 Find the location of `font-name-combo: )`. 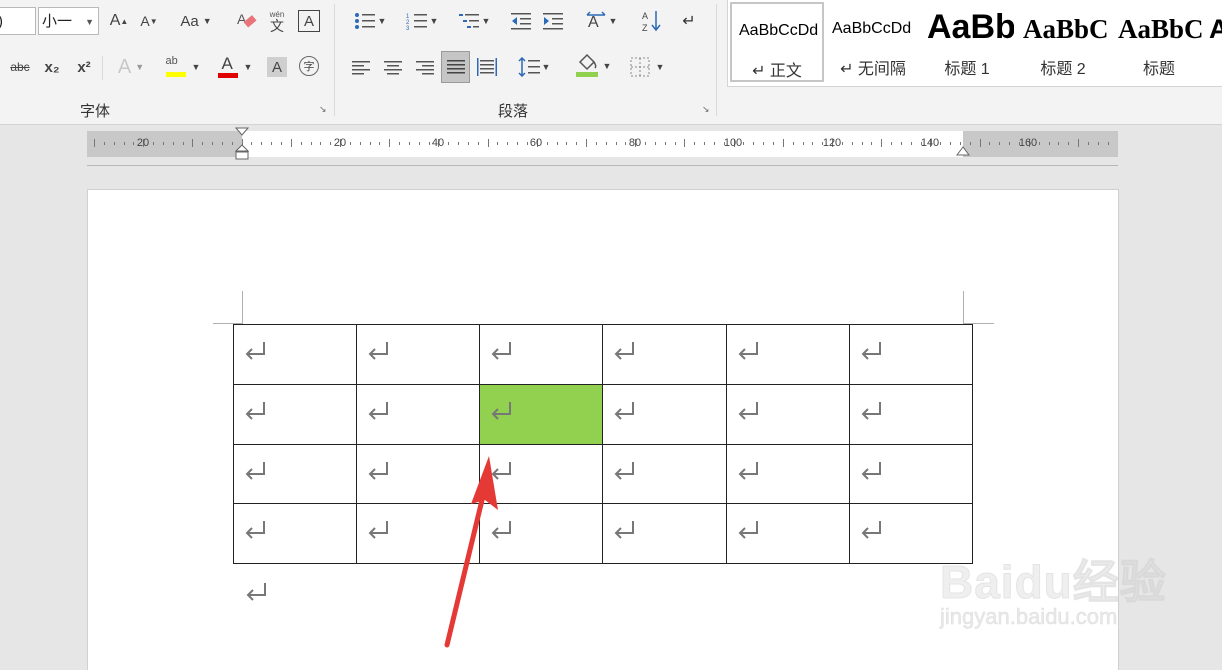

font-name-combo: ) is located at coordinates (18, 21).